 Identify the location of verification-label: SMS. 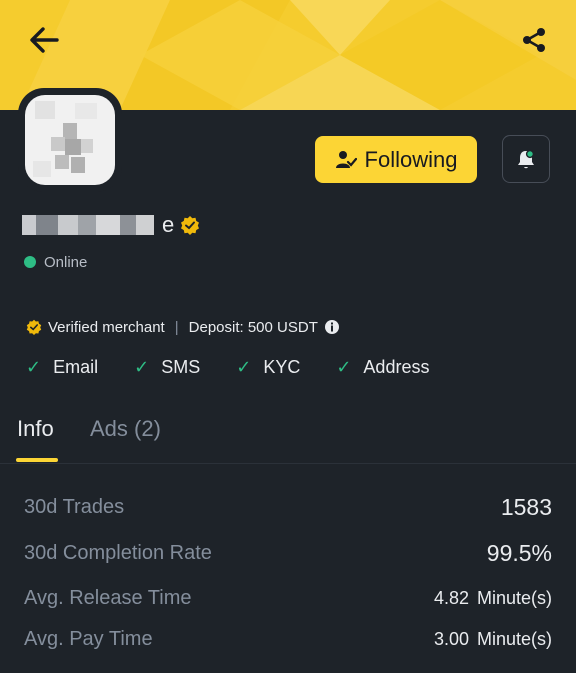
(181, 366).